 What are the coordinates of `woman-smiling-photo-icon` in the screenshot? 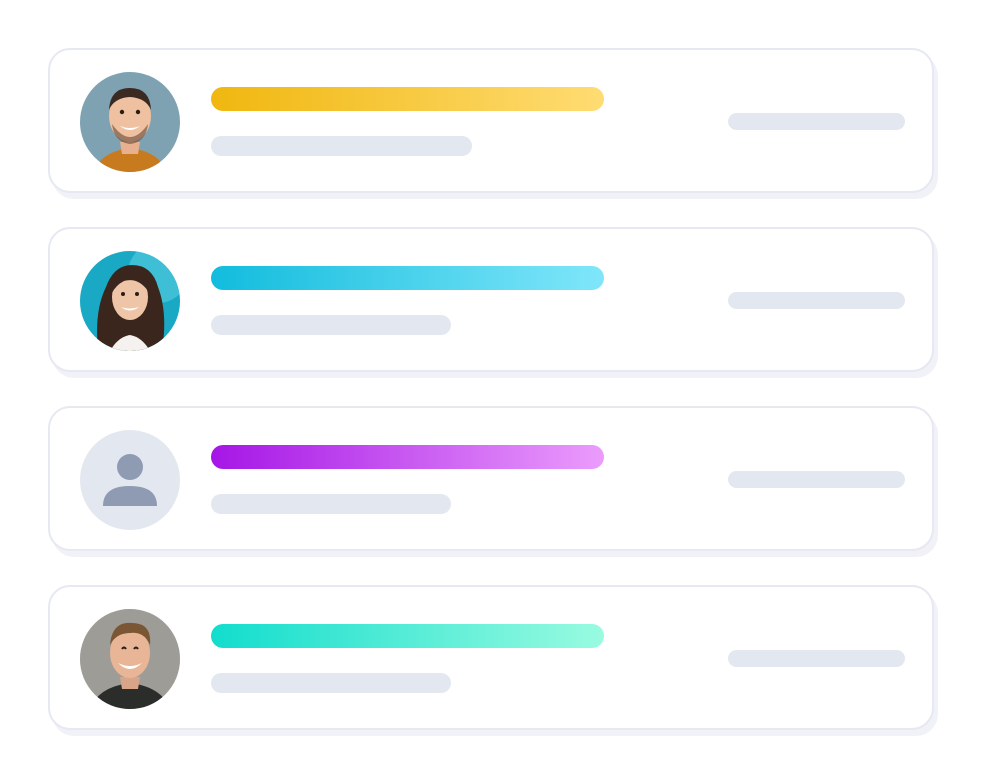 It's located at (130, 301).